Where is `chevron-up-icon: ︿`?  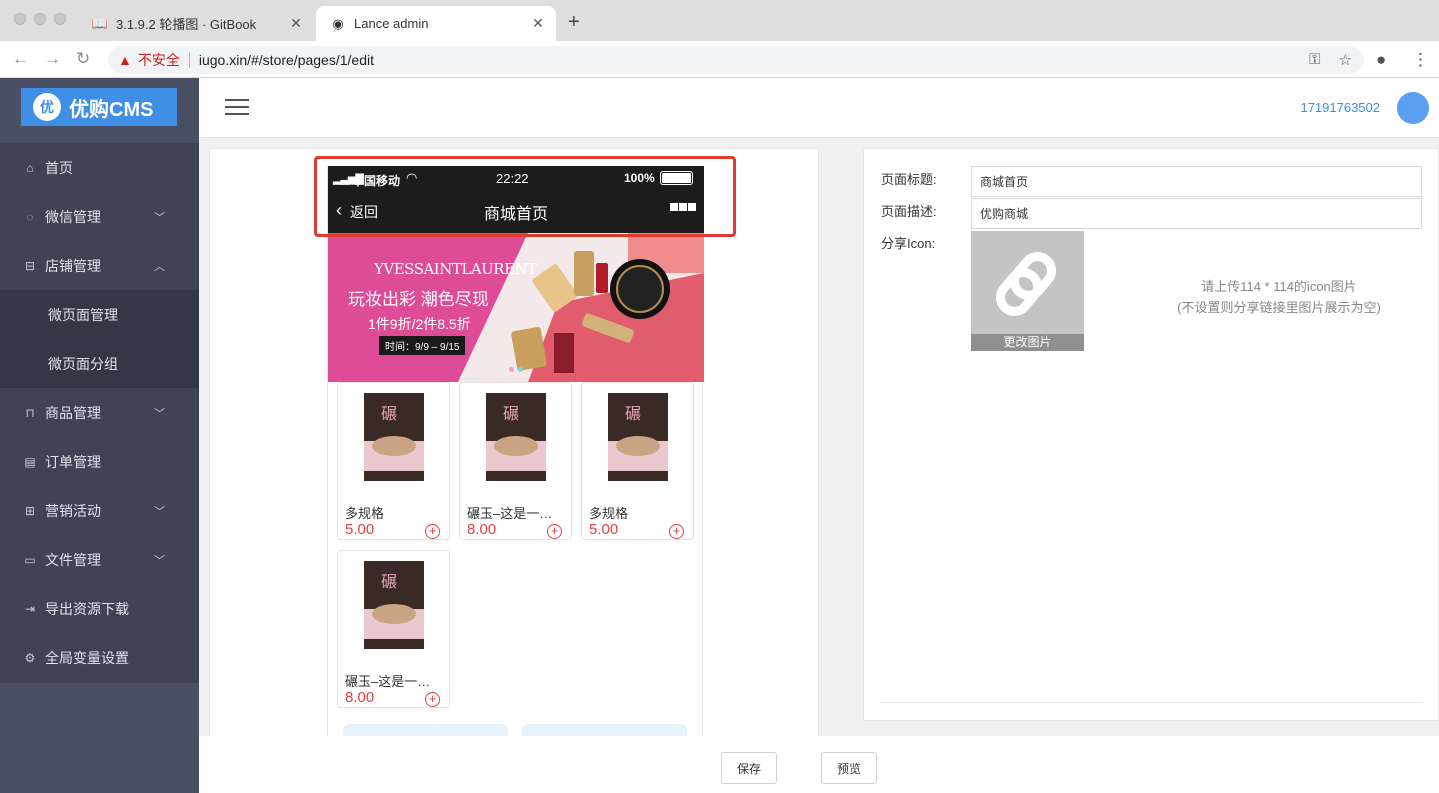 chevron-up-icon: ︿ is located at coordinates (159, 266).